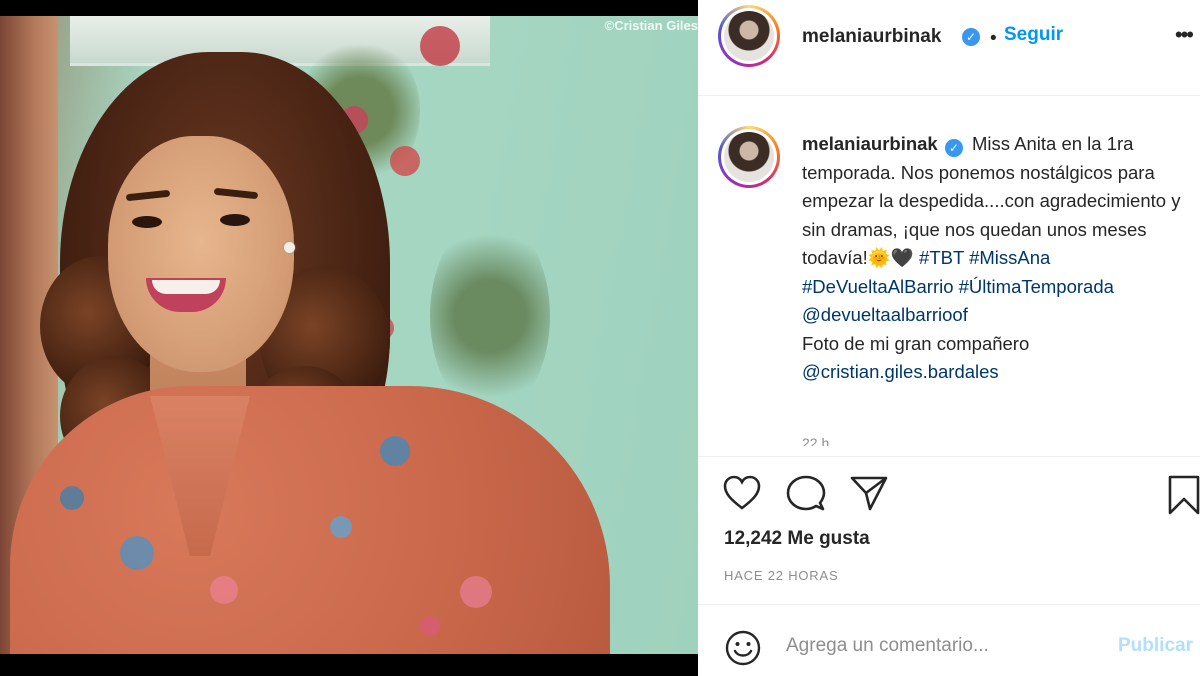  What do you see at coordinates (806, 494) in the screenshot?
I see `comment-bubble-icon` at bounding box center [806, 494].